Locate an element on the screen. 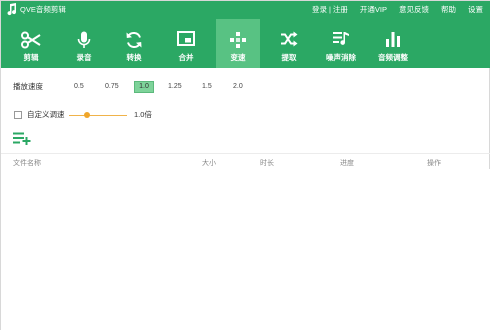  music-list-icon is located at coordinates (341, 38).